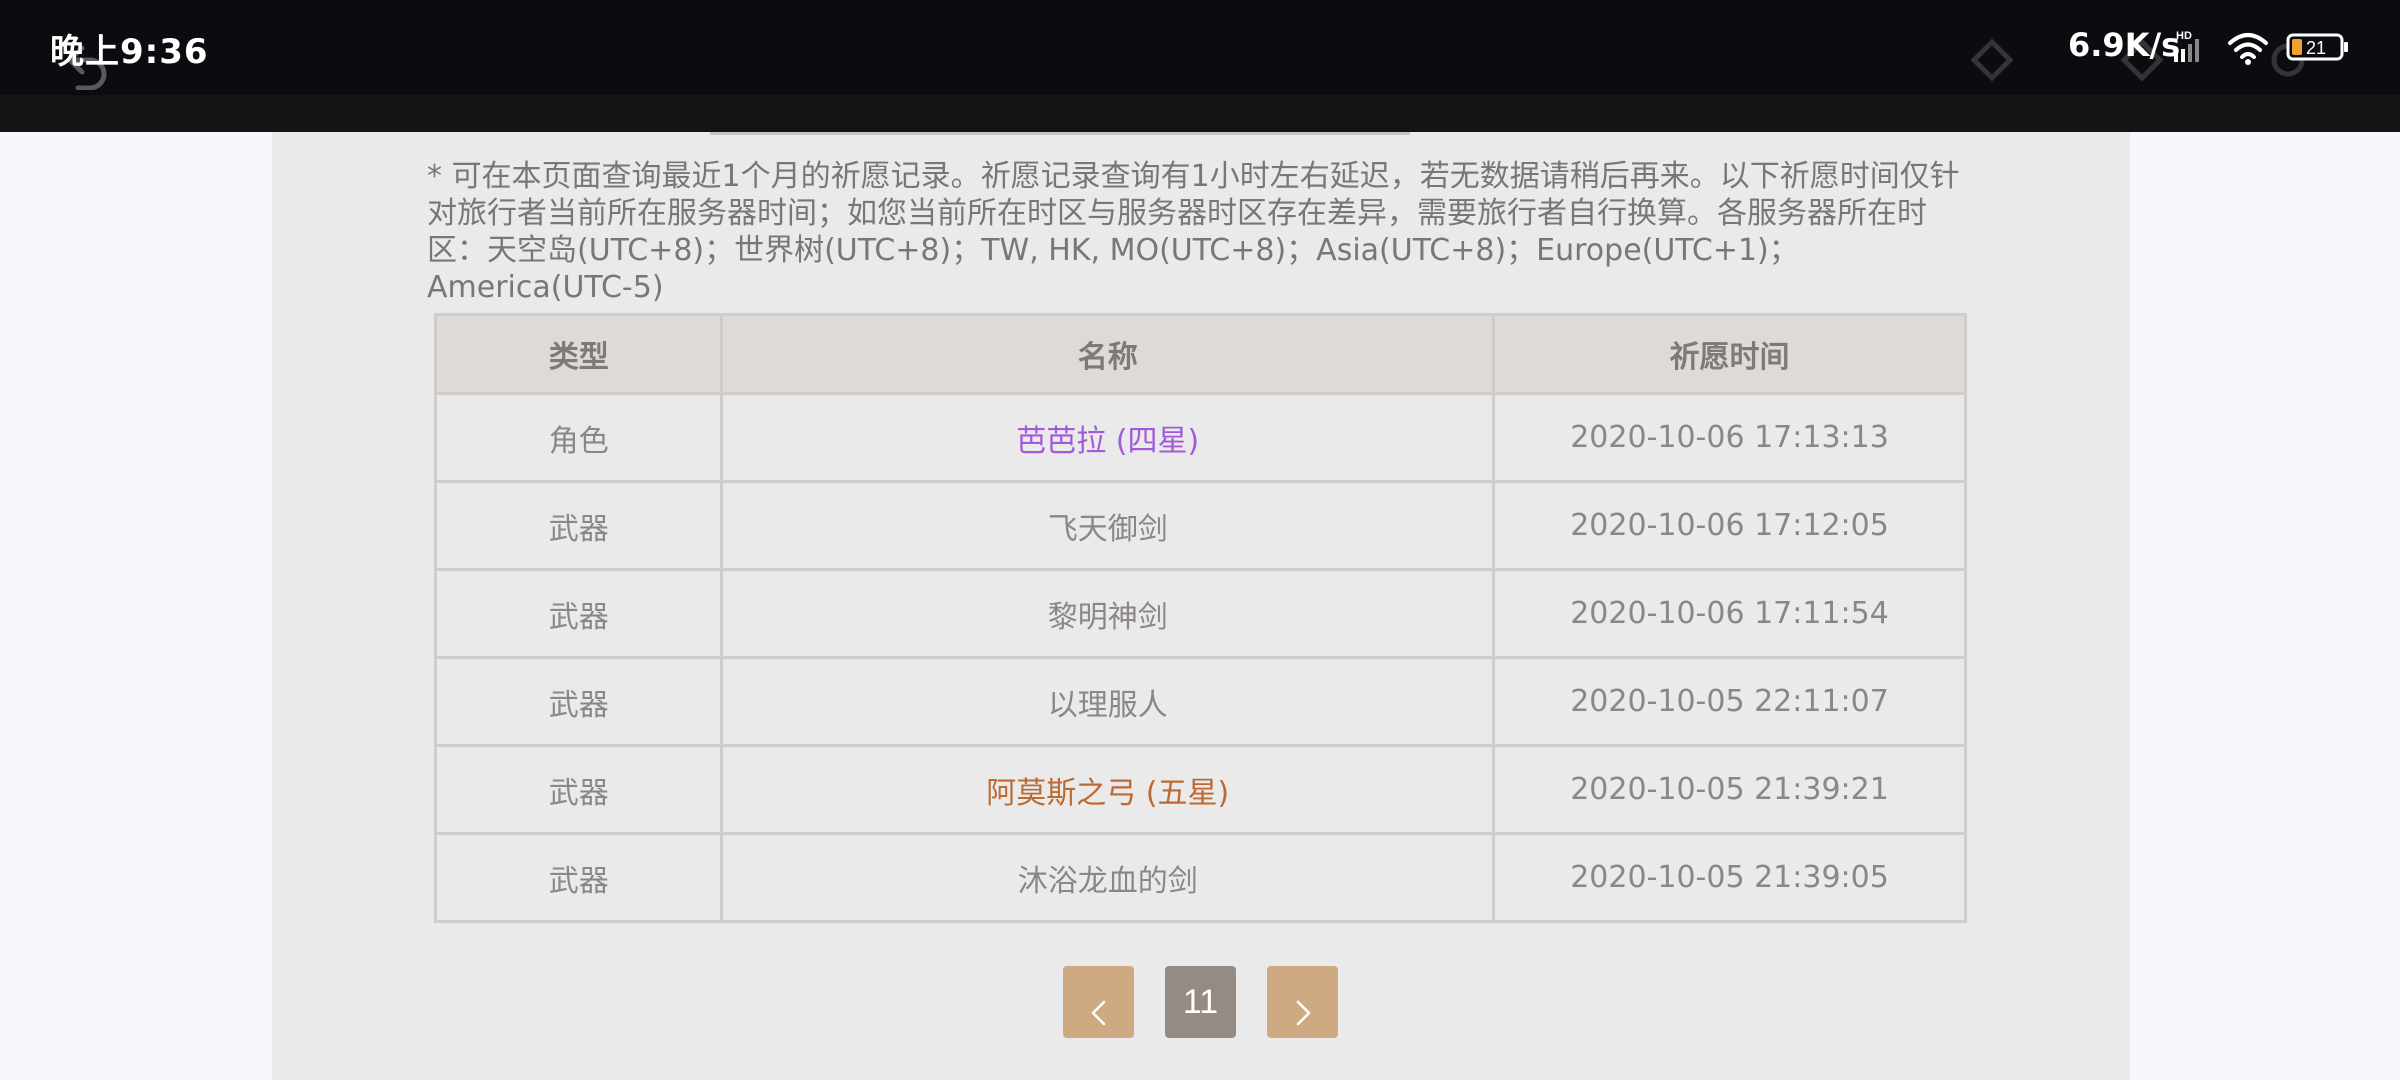 The width and height of the screenshot is (2400, 1080). I want to click on table-row: 武器 飞天御剑 2020-10-06 17:12:05, so click(1200, 525).